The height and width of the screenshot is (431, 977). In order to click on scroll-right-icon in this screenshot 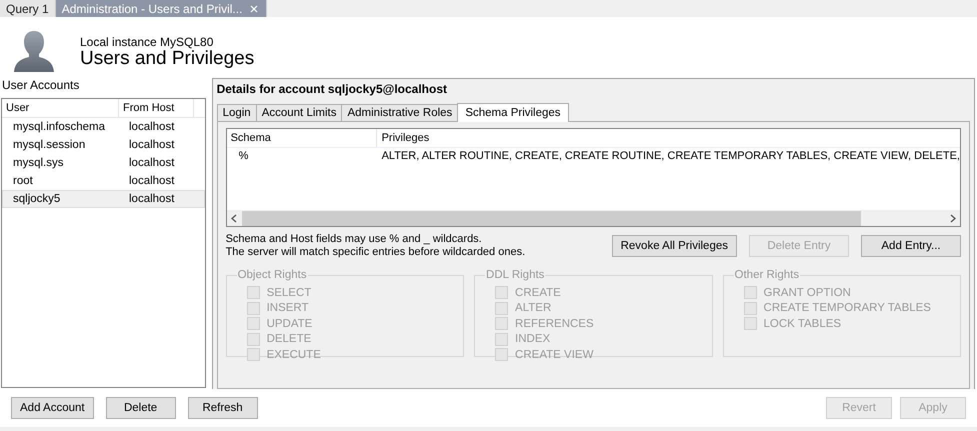, I will do `click(952, 218)`.